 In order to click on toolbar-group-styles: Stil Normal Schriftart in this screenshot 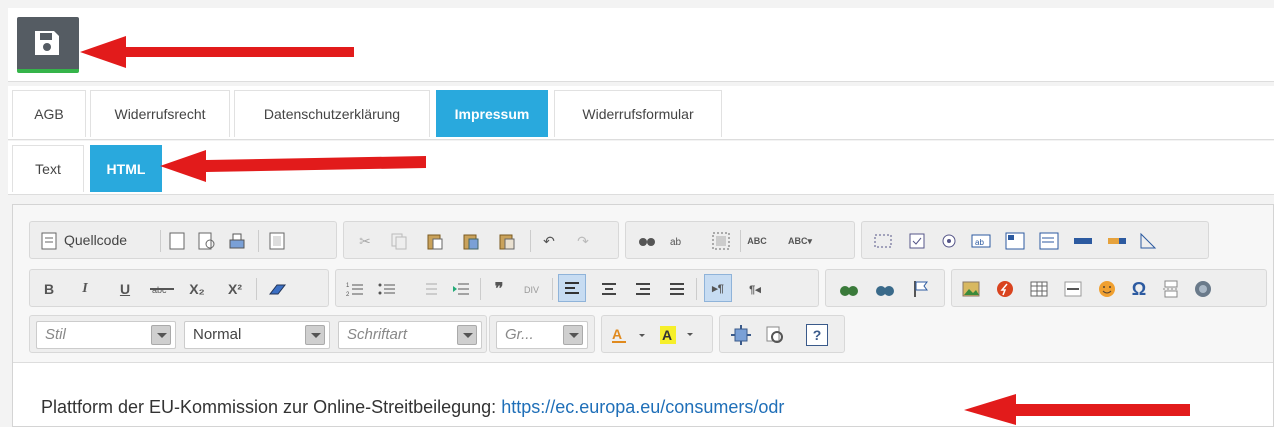, I will do `click(258, 334)`.